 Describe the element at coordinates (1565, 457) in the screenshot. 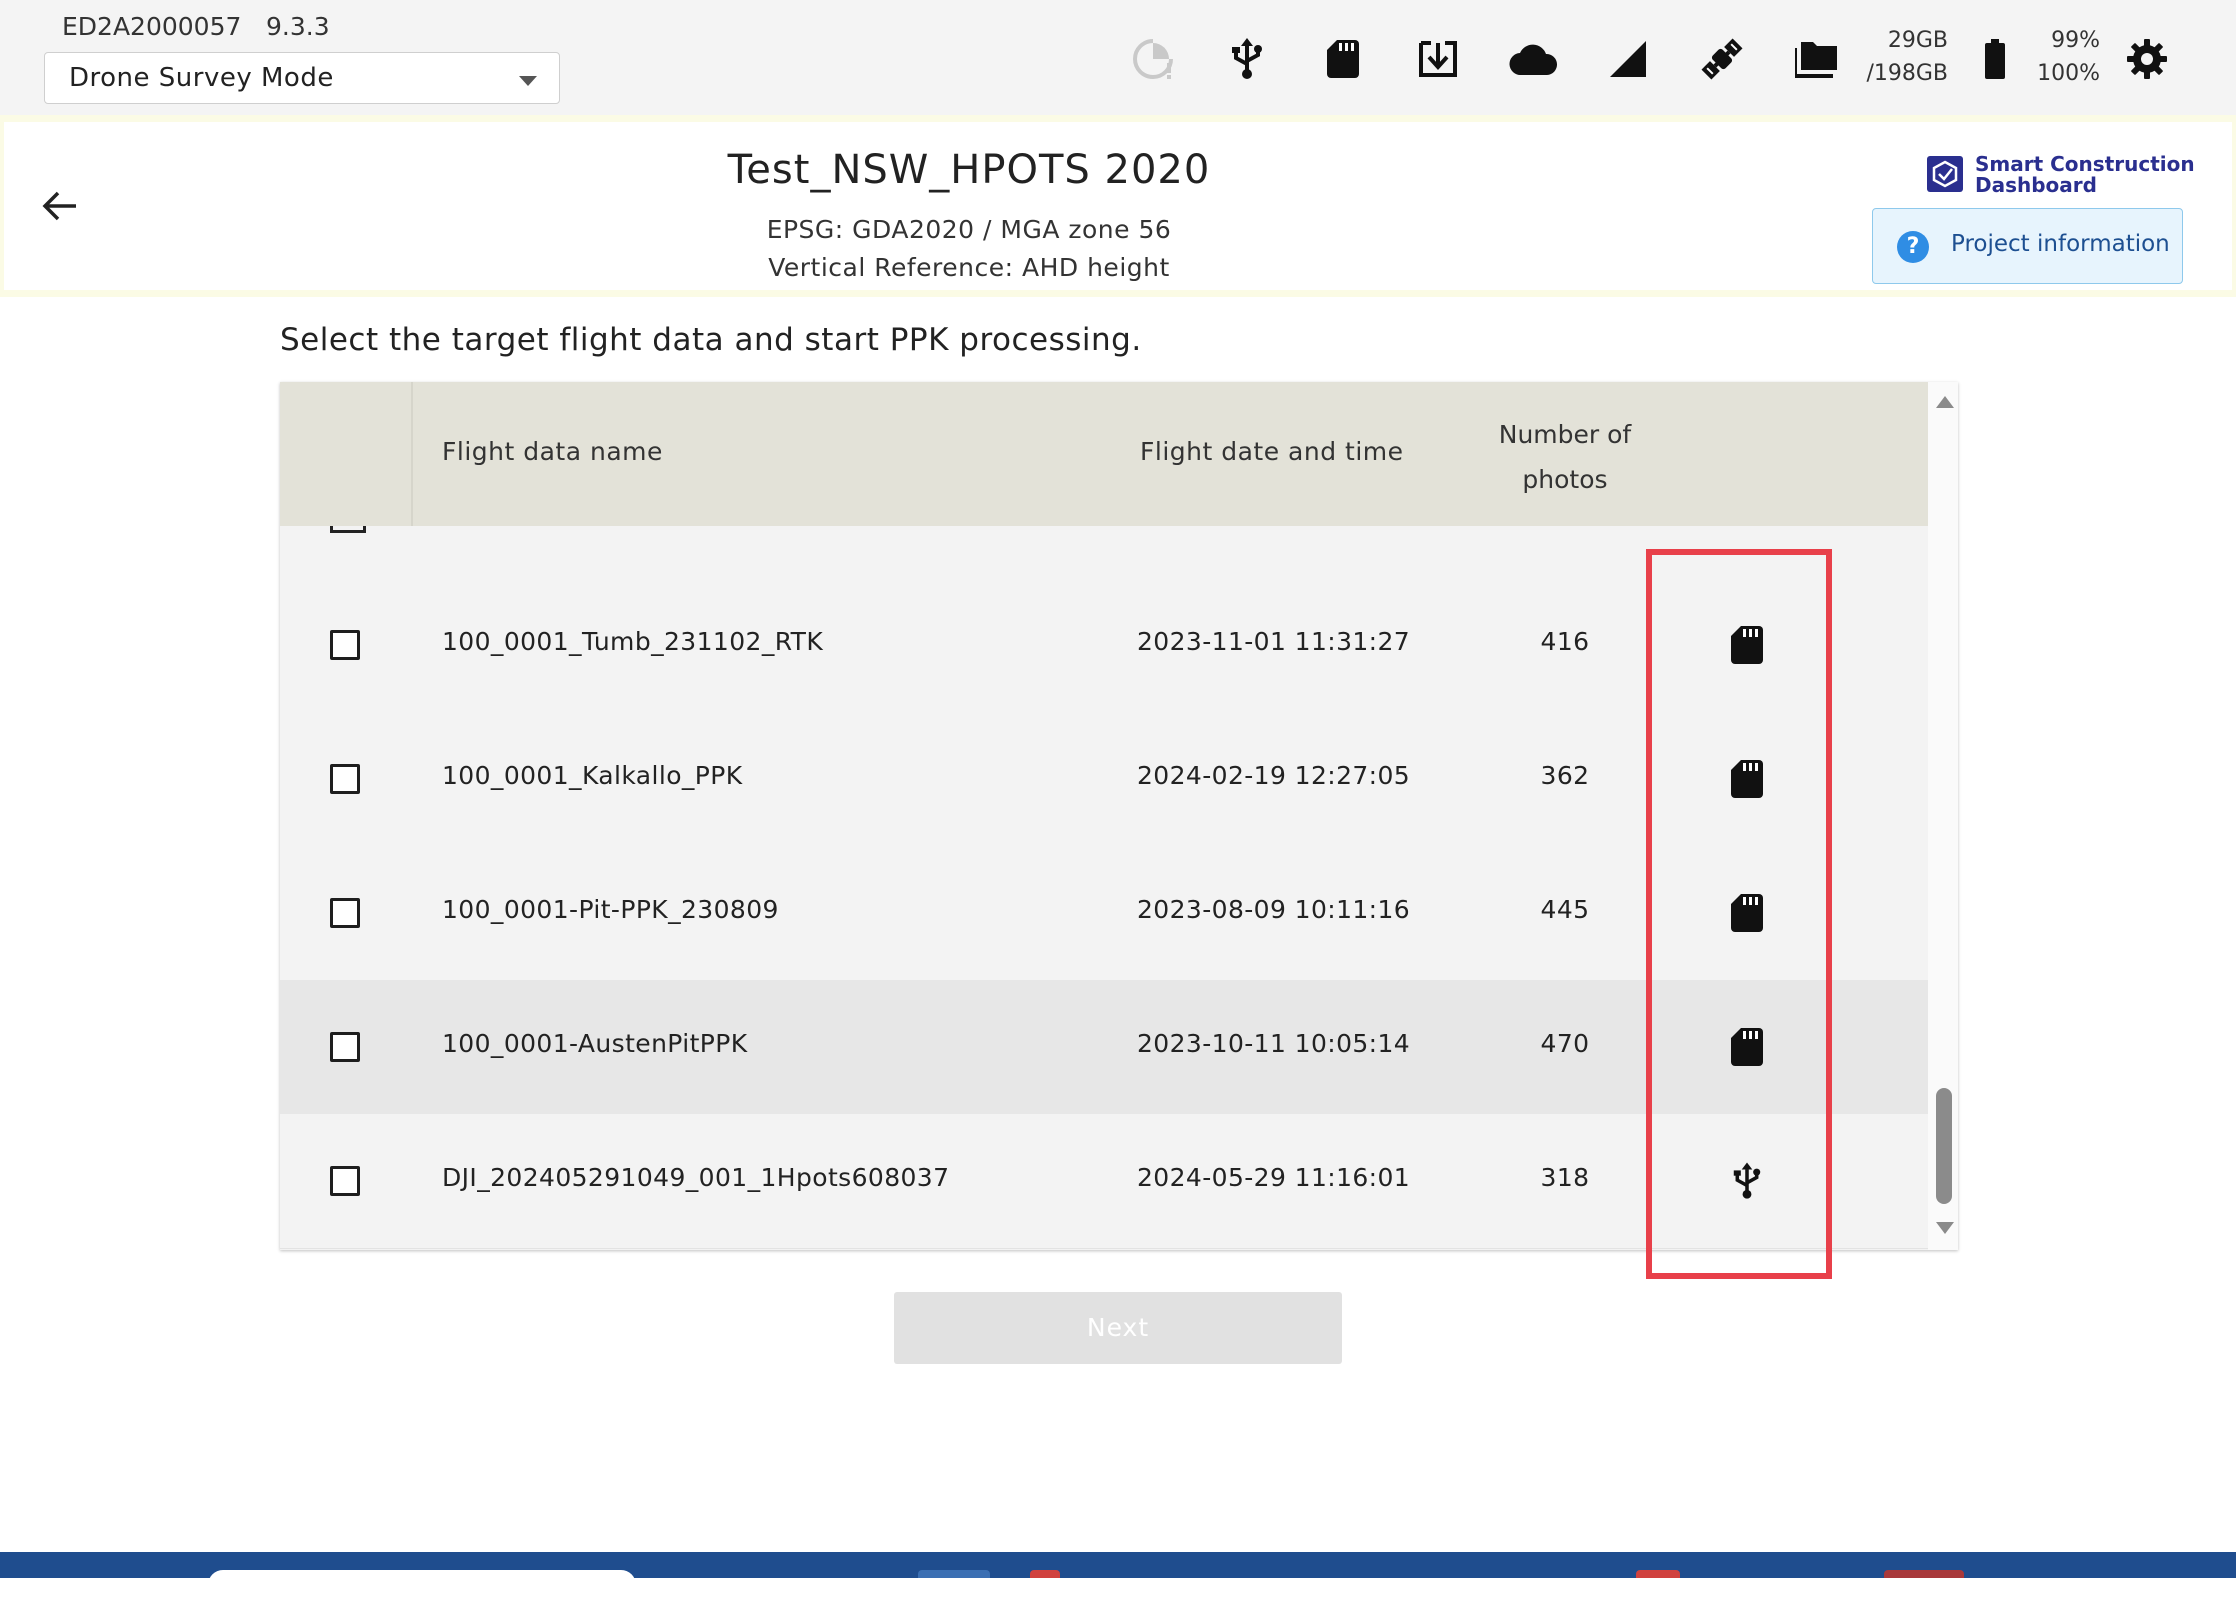

I see `column-header-photos: Number of photos` at that location.